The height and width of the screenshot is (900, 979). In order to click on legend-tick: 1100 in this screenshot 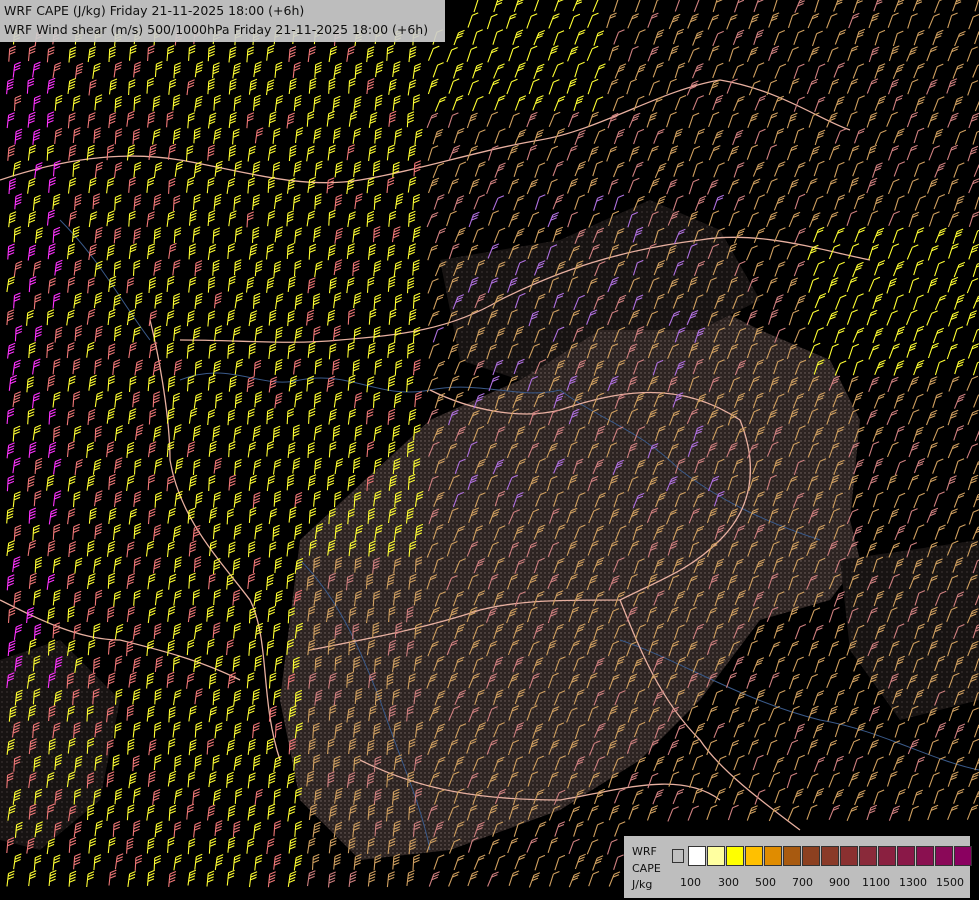, I will do `click(876, 882)`.